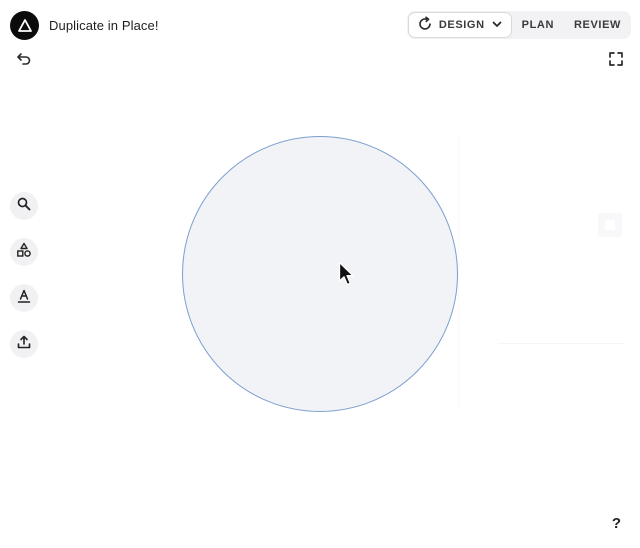 The image size is (640, 548). I want to click on canvas-ghost-shape, so click(610, 225).